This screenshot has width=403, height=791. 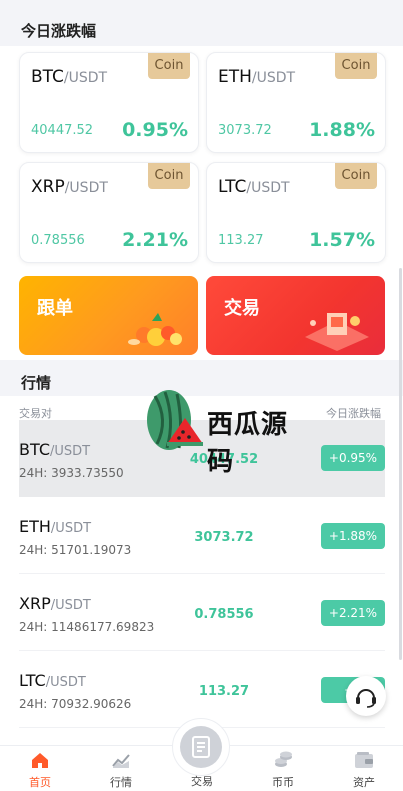 What do you see at coordinates (109, 102) in the screenshot?
I see `coin-card-btc: BTC/USDT Coin 40447.52 0.95%` at bounding box center [109, 102].